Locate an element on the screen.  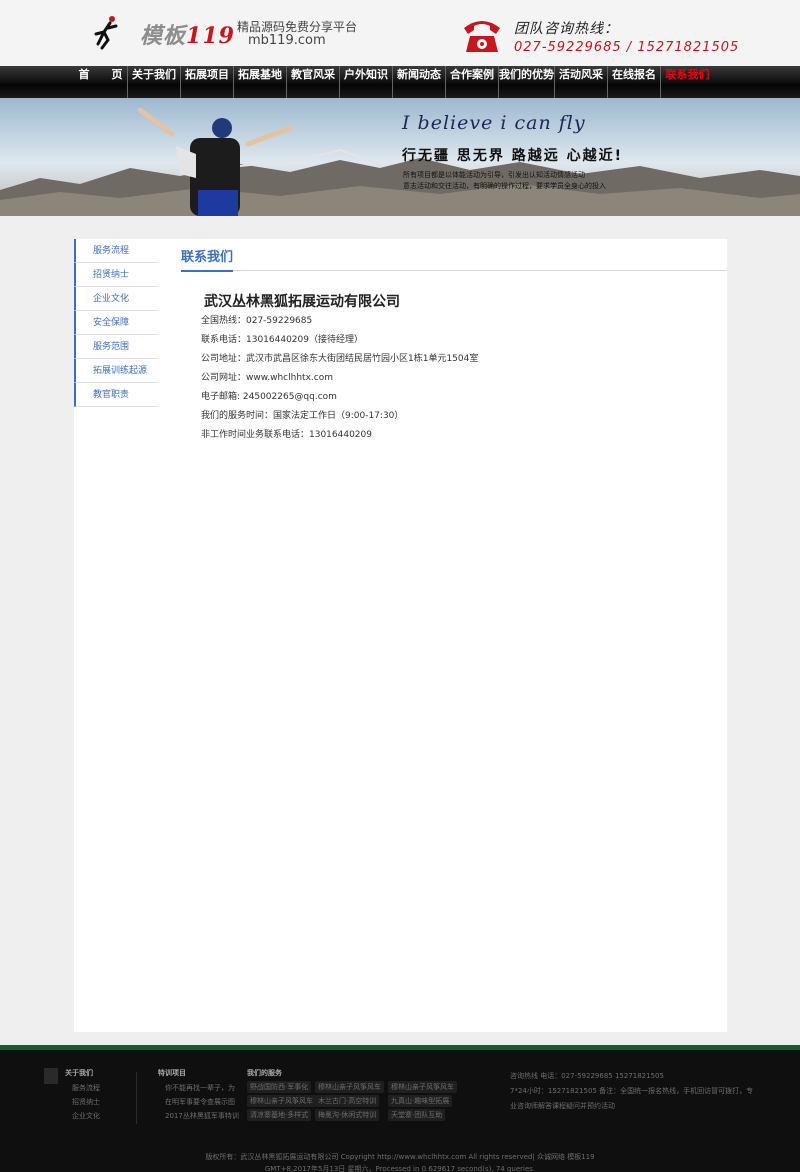
footer-col1-title: 关于我们 is located at coordinates (79, 1073).